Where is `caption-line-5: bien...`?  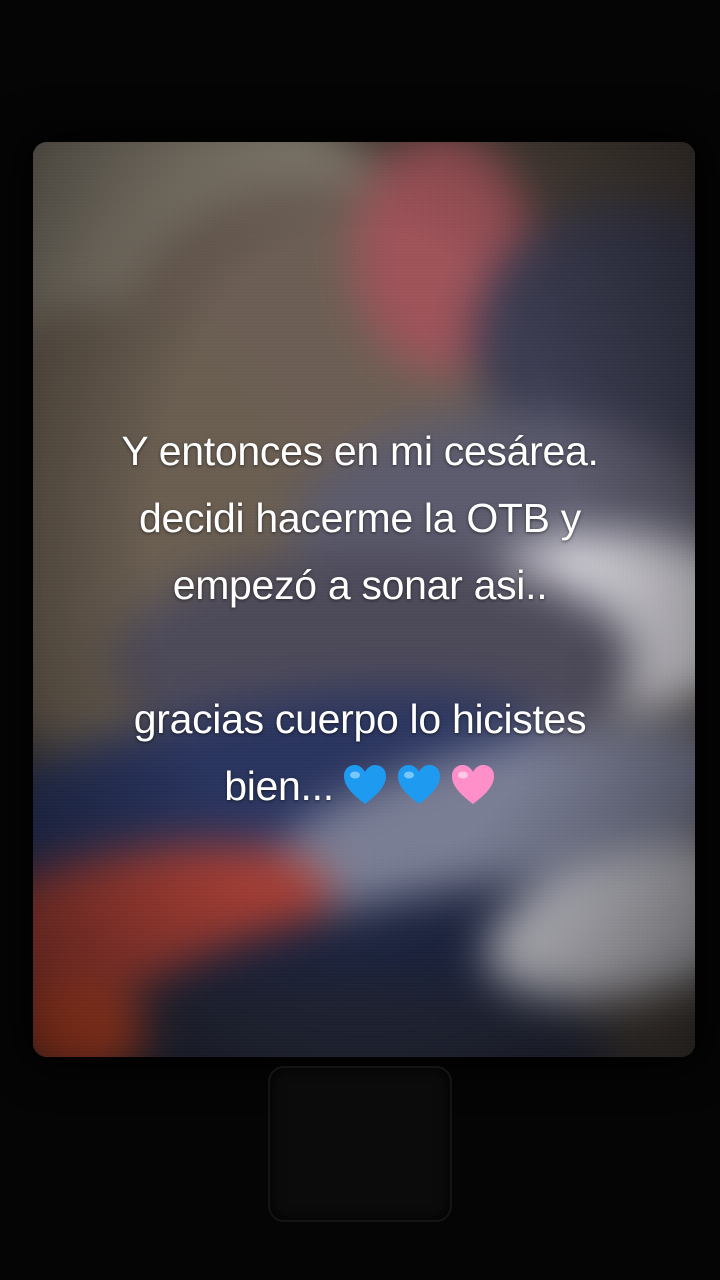 caption-line-5: bien... is located at coordinates (279, 786).